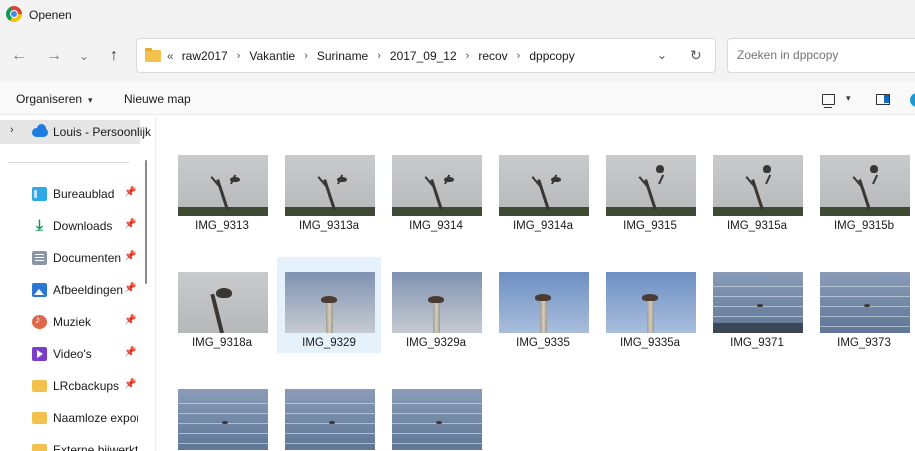  What do you see at coordinates (170, 56) in the screenshot?
I see `breadcrumb-overflow: «` at bounding box center [170, 56].